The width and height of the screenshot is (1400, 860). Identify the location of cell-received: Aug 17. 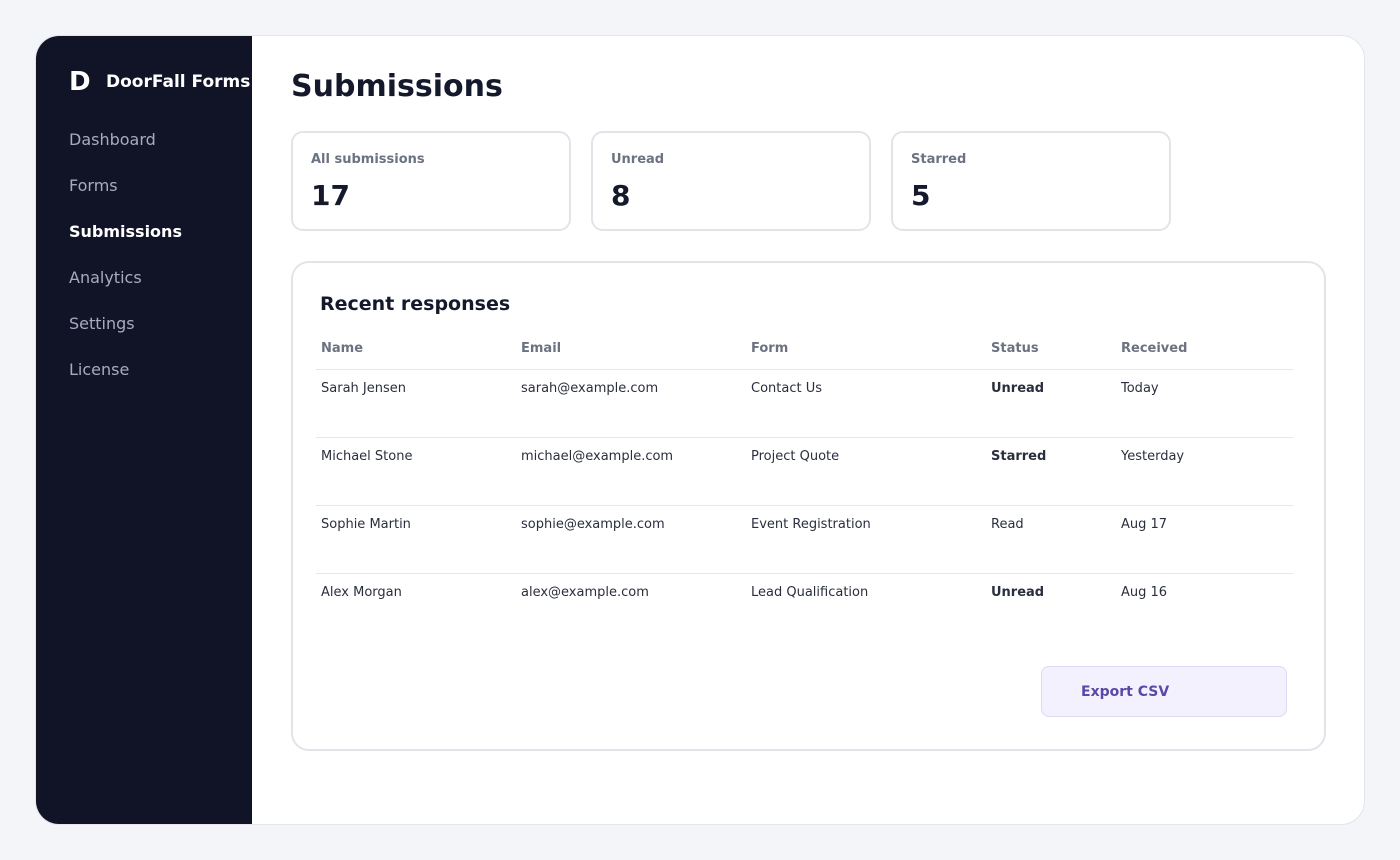
(1144, 524).